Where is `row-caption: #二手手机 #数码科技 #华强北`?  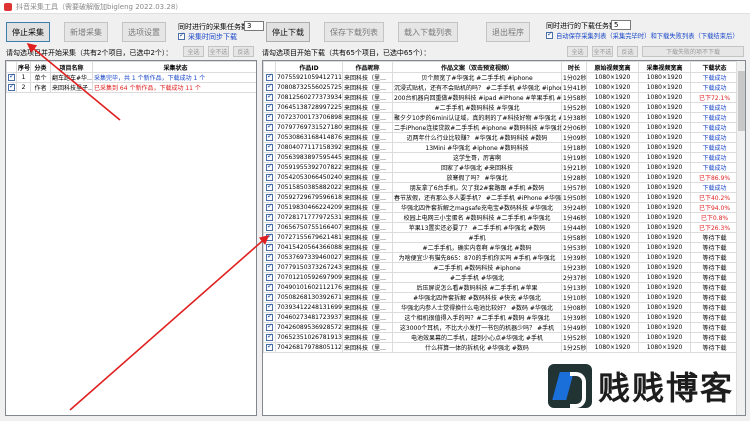 row-caption: #二手手机 #数码科技 #华强北 is located at coordinates (477, 107).